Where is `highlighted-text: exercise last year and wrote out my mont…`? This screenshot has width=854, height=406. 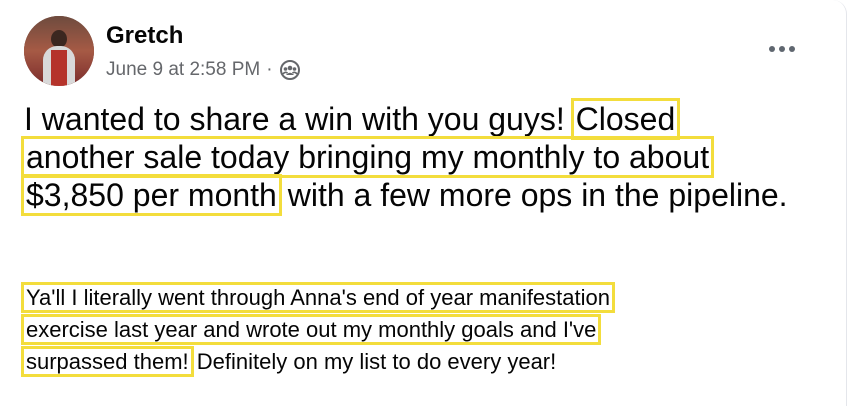
highlighted-text: exercise last year and wrote out my mont… is located at coordinates (311, 329).